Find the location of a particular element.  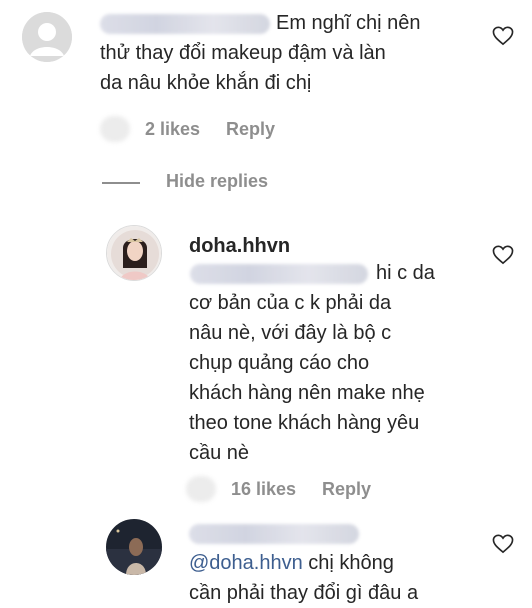

mention-link: @doha.hhvn is located at coordinates (246, 563).